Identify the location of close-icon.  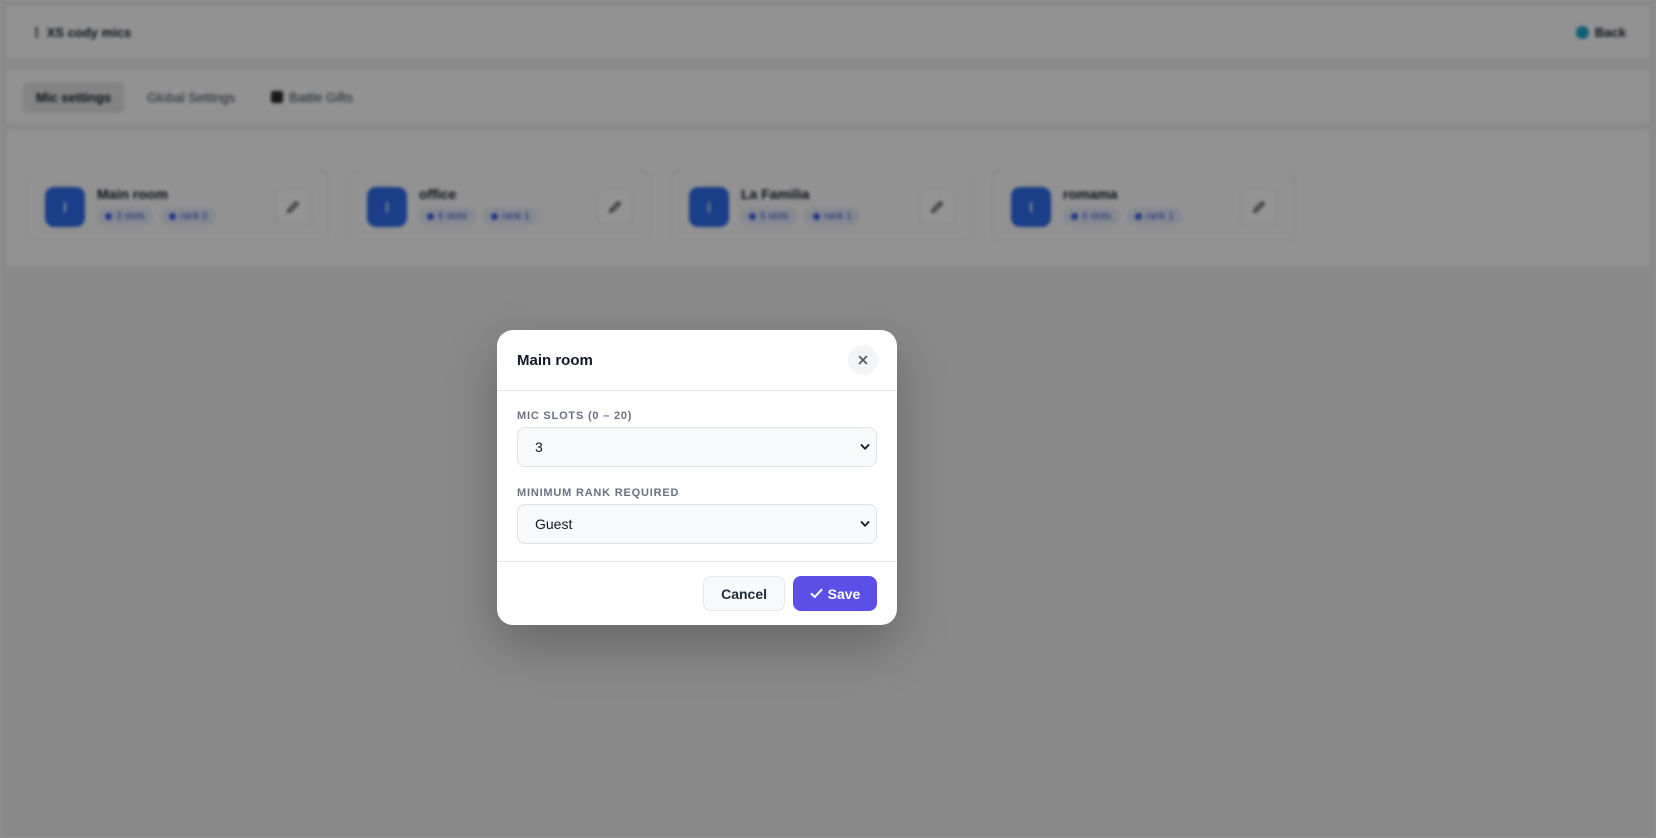
(863, 360).